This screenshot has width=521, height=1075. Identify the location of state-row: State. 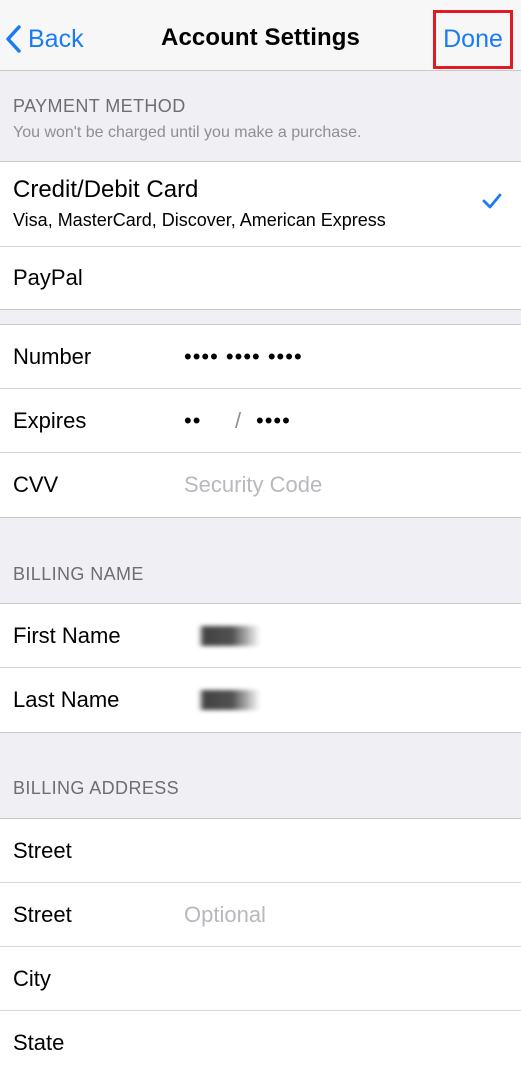
(260, 1043).